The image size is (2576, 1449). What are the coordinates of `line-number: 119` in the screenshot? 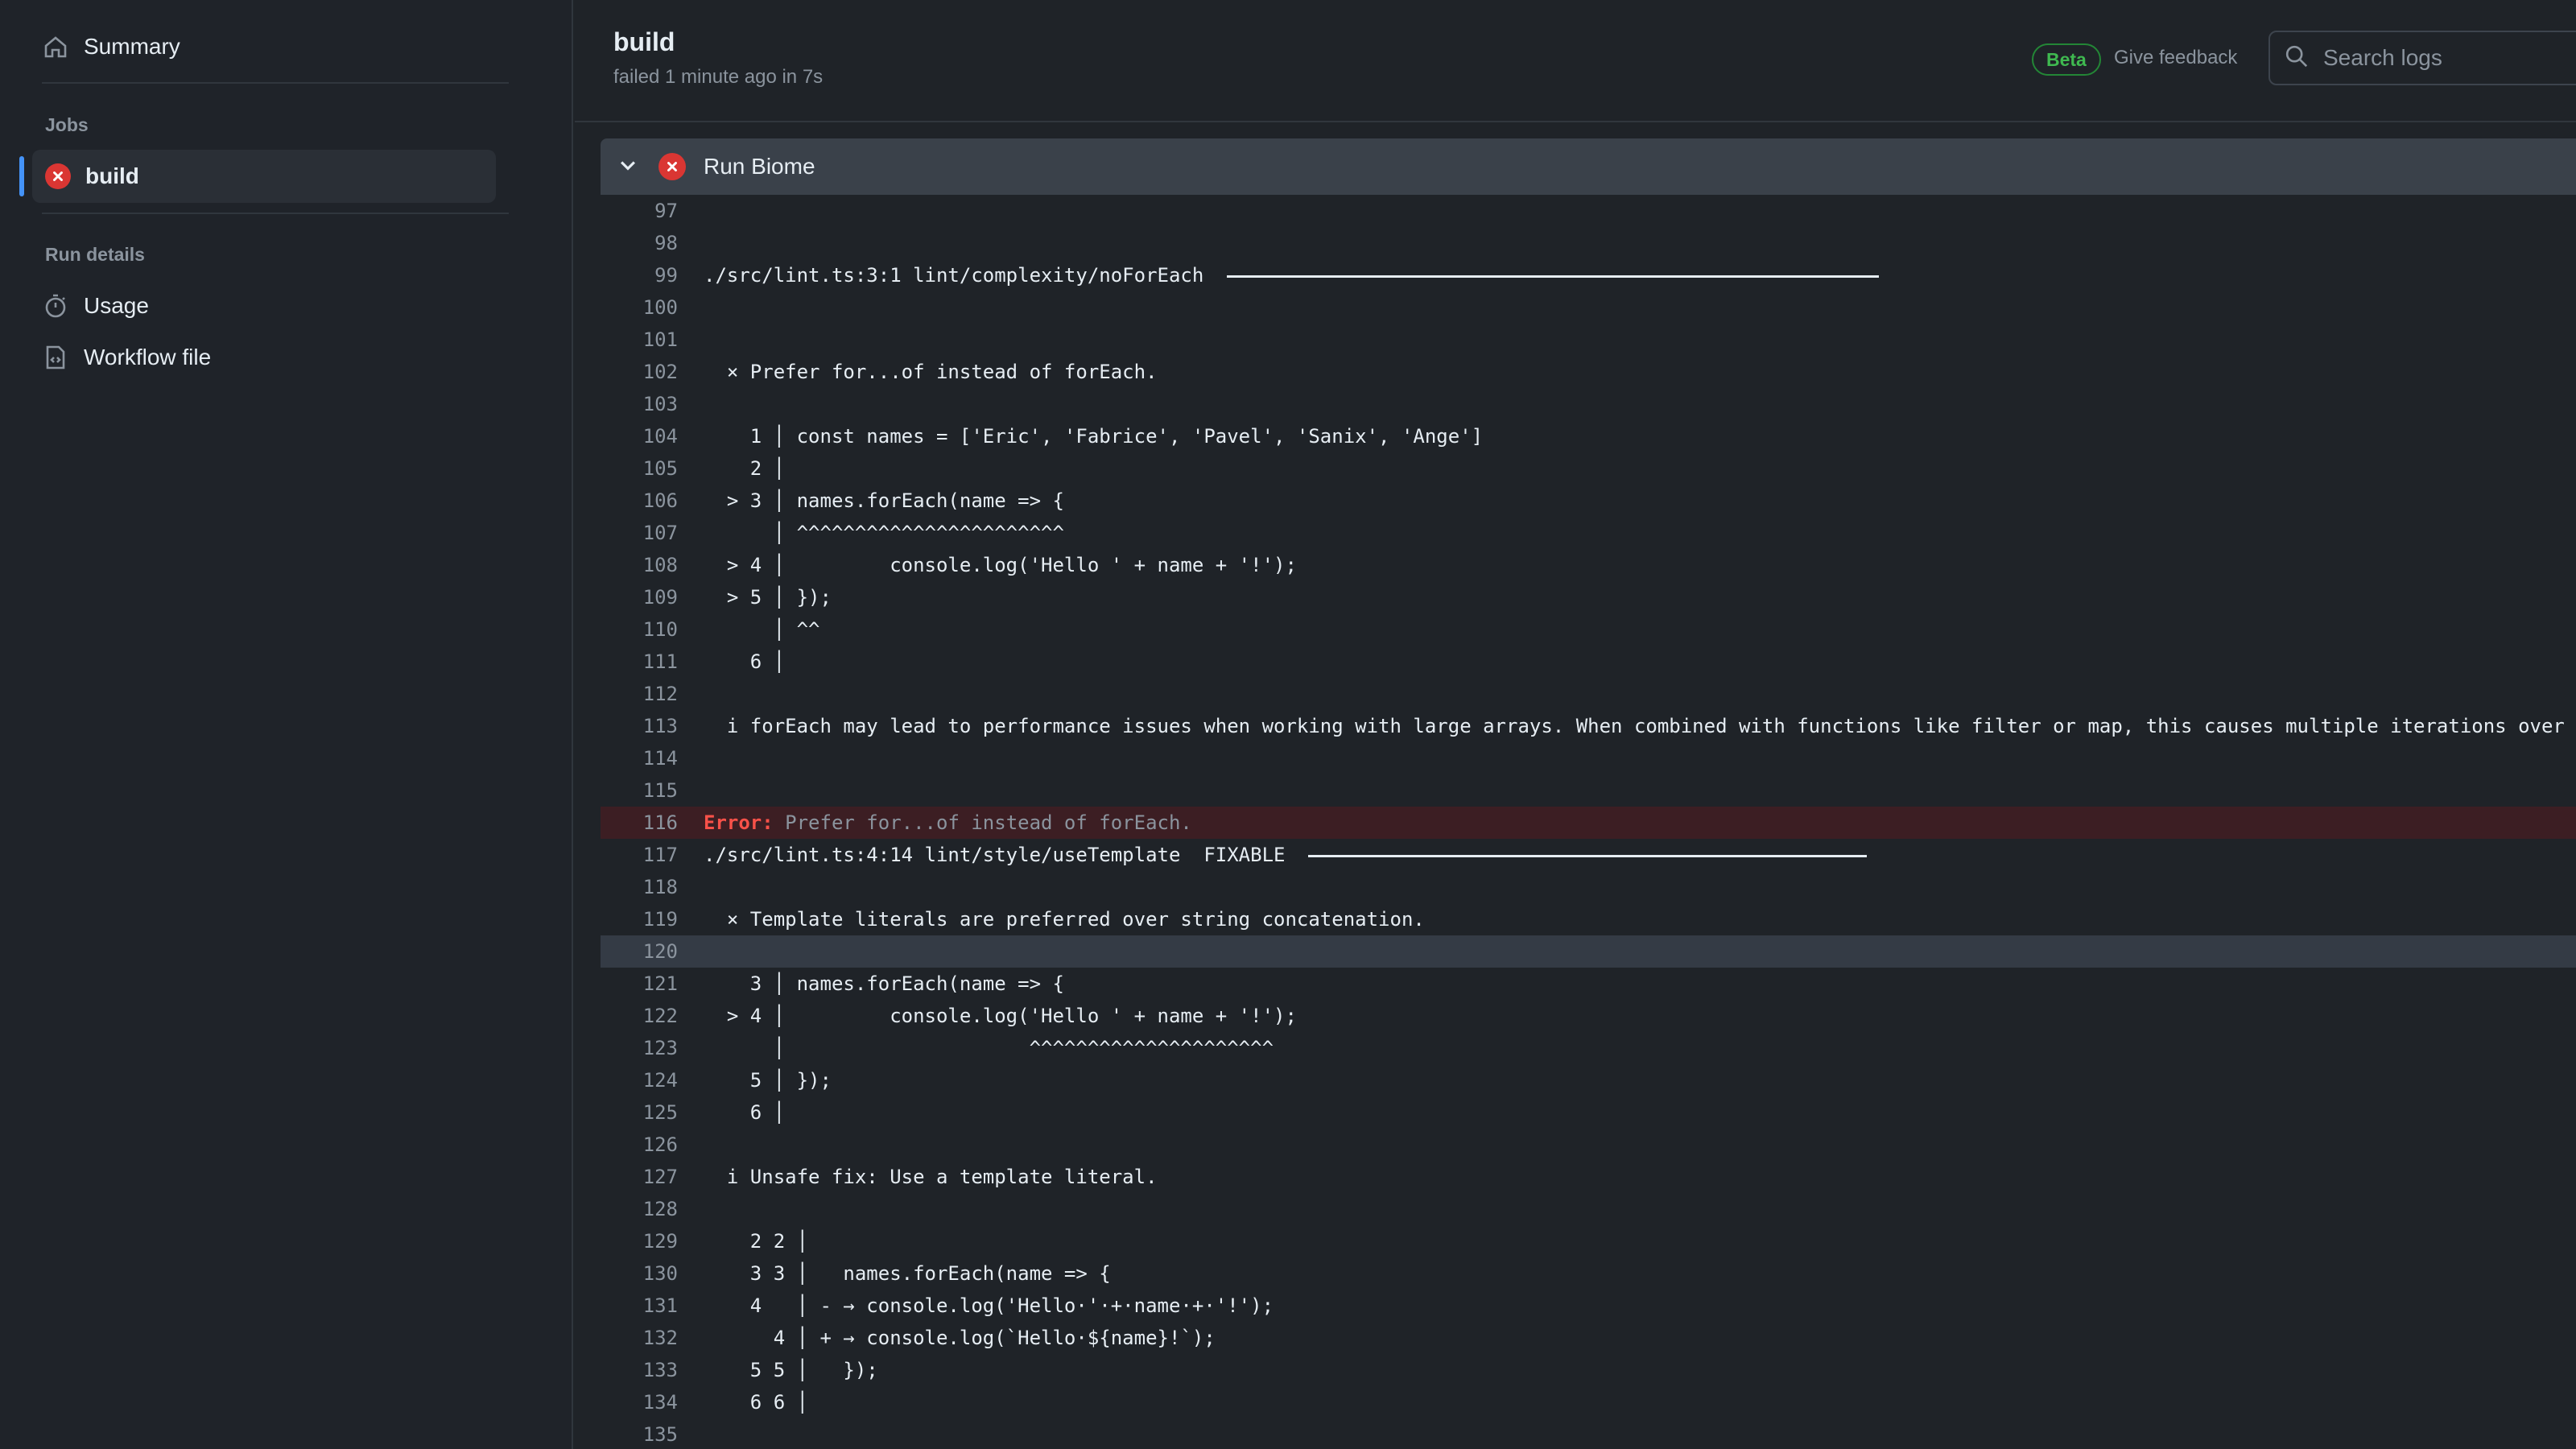 It's located at (639, 919).